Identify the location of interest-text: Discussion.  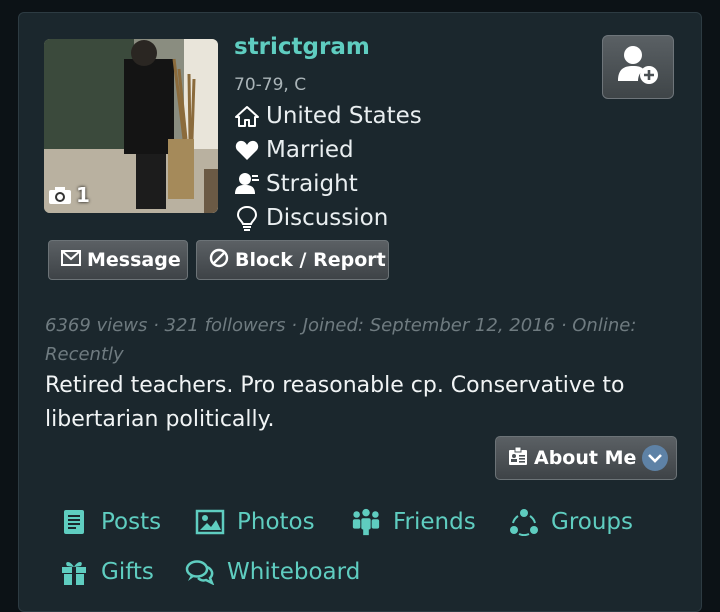
(327, 218).